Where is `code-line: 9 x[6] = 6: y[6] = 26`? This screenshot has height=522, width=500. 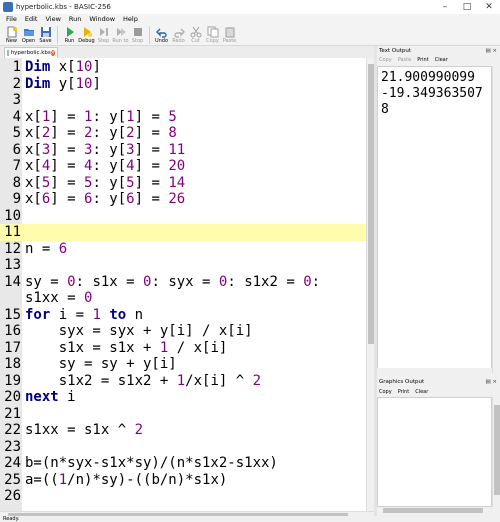
code-line: 9 x[6] = 6: y[6] = 26 is located at coordinates (183, 199).